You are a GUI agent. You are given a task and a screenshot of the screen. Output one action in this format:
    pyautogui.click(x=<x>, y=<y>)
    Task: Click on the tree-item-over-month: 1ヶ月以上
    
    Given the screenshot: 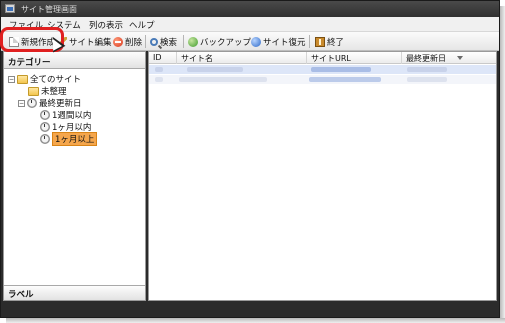 What is the action you would take?
    pyautogui.click(x=69, y=139)
    